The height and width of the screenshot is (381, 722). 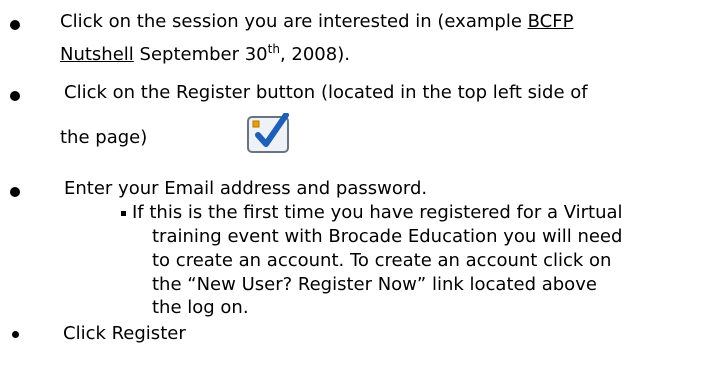 I want to click on sub-item-line-5: the log on., so click(x=200, y=308).